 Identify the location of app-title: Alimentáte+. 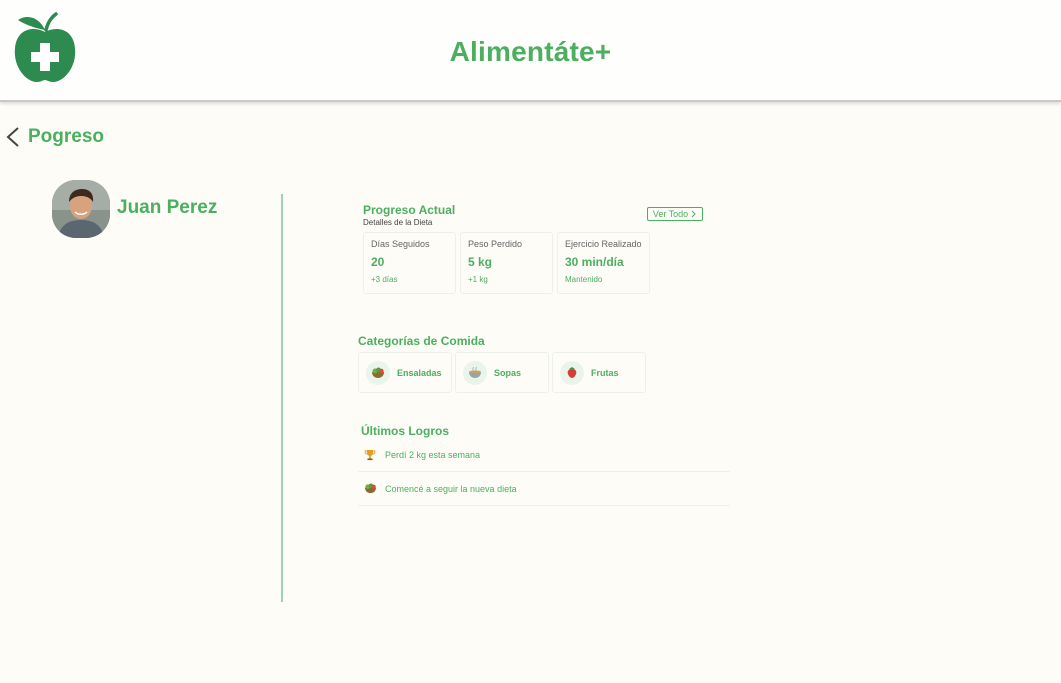
(530, 51).